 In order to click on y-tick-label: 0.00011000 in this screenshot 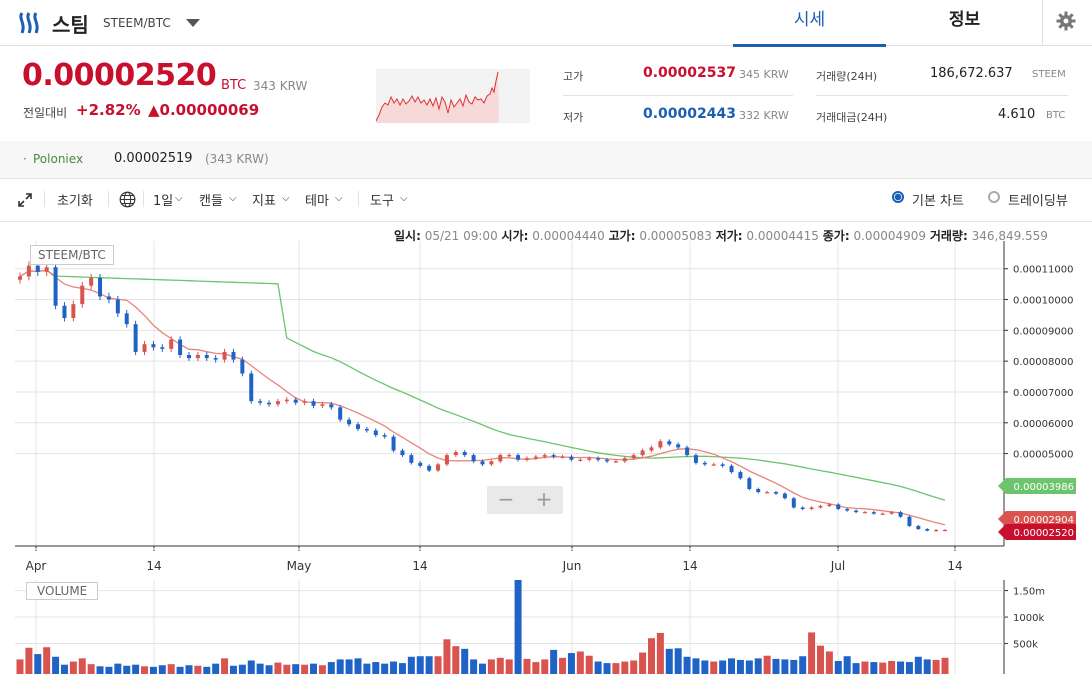, I will do `click(1043, 270)`.